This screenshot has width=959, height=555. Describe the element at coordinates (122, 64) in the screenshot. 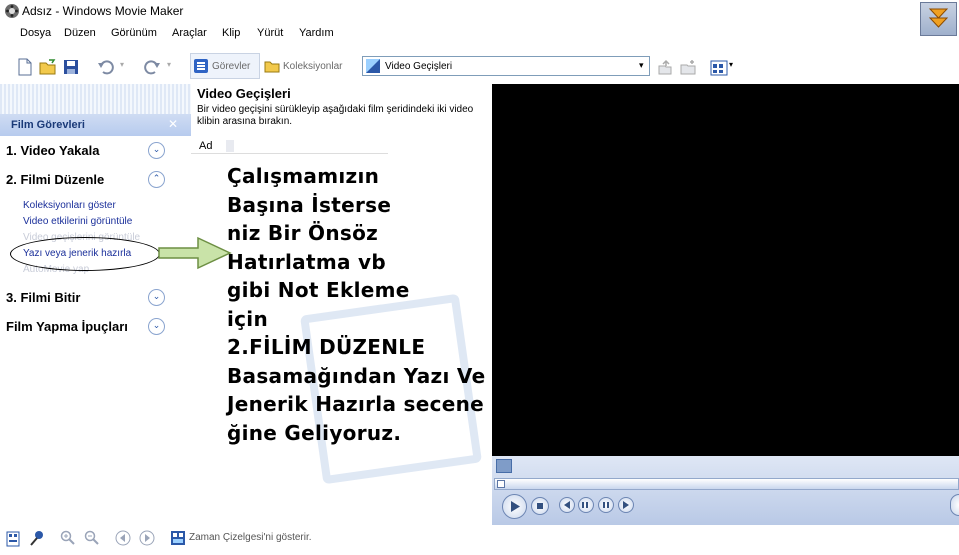

I see `undo-dropdown-icon: ▾` at that location.